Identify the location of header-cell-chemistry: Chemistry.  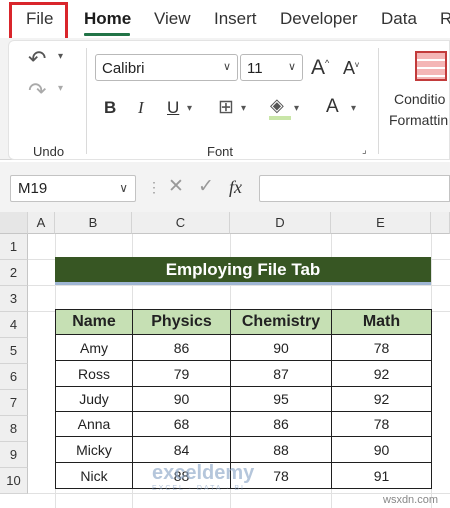
(281, 322).